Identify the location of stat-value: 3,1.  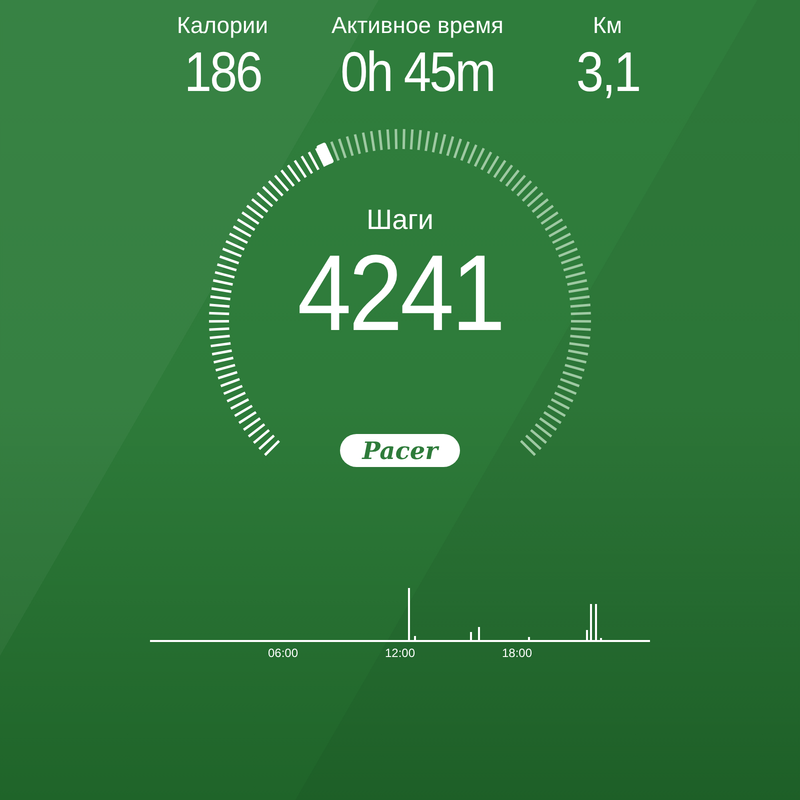
(608, 72).